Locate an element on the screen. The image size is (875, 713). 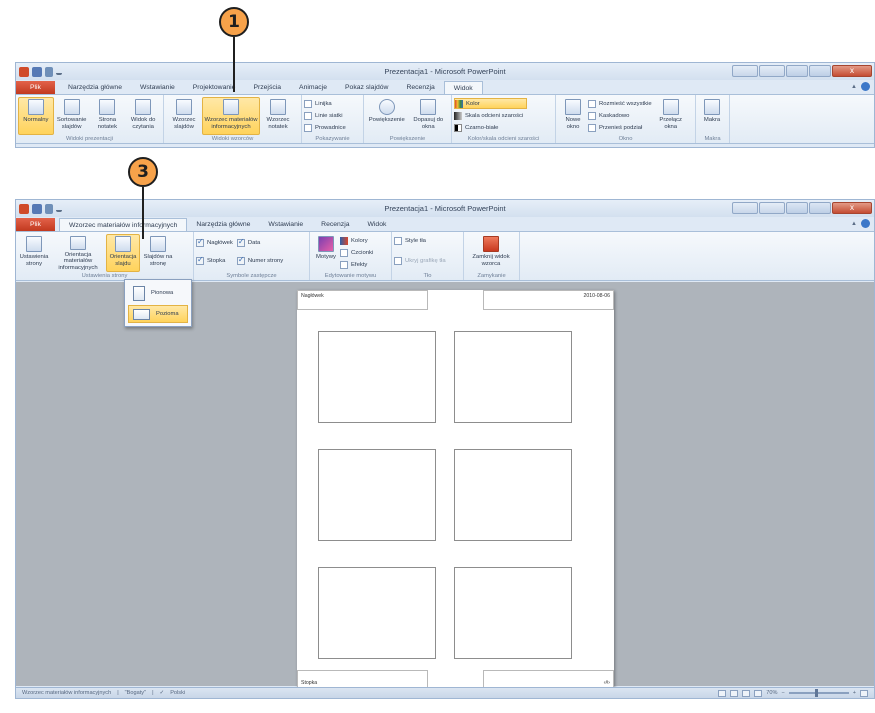
slide-master-button: Wzorzec slajdów is located at coordinates (184, 116).